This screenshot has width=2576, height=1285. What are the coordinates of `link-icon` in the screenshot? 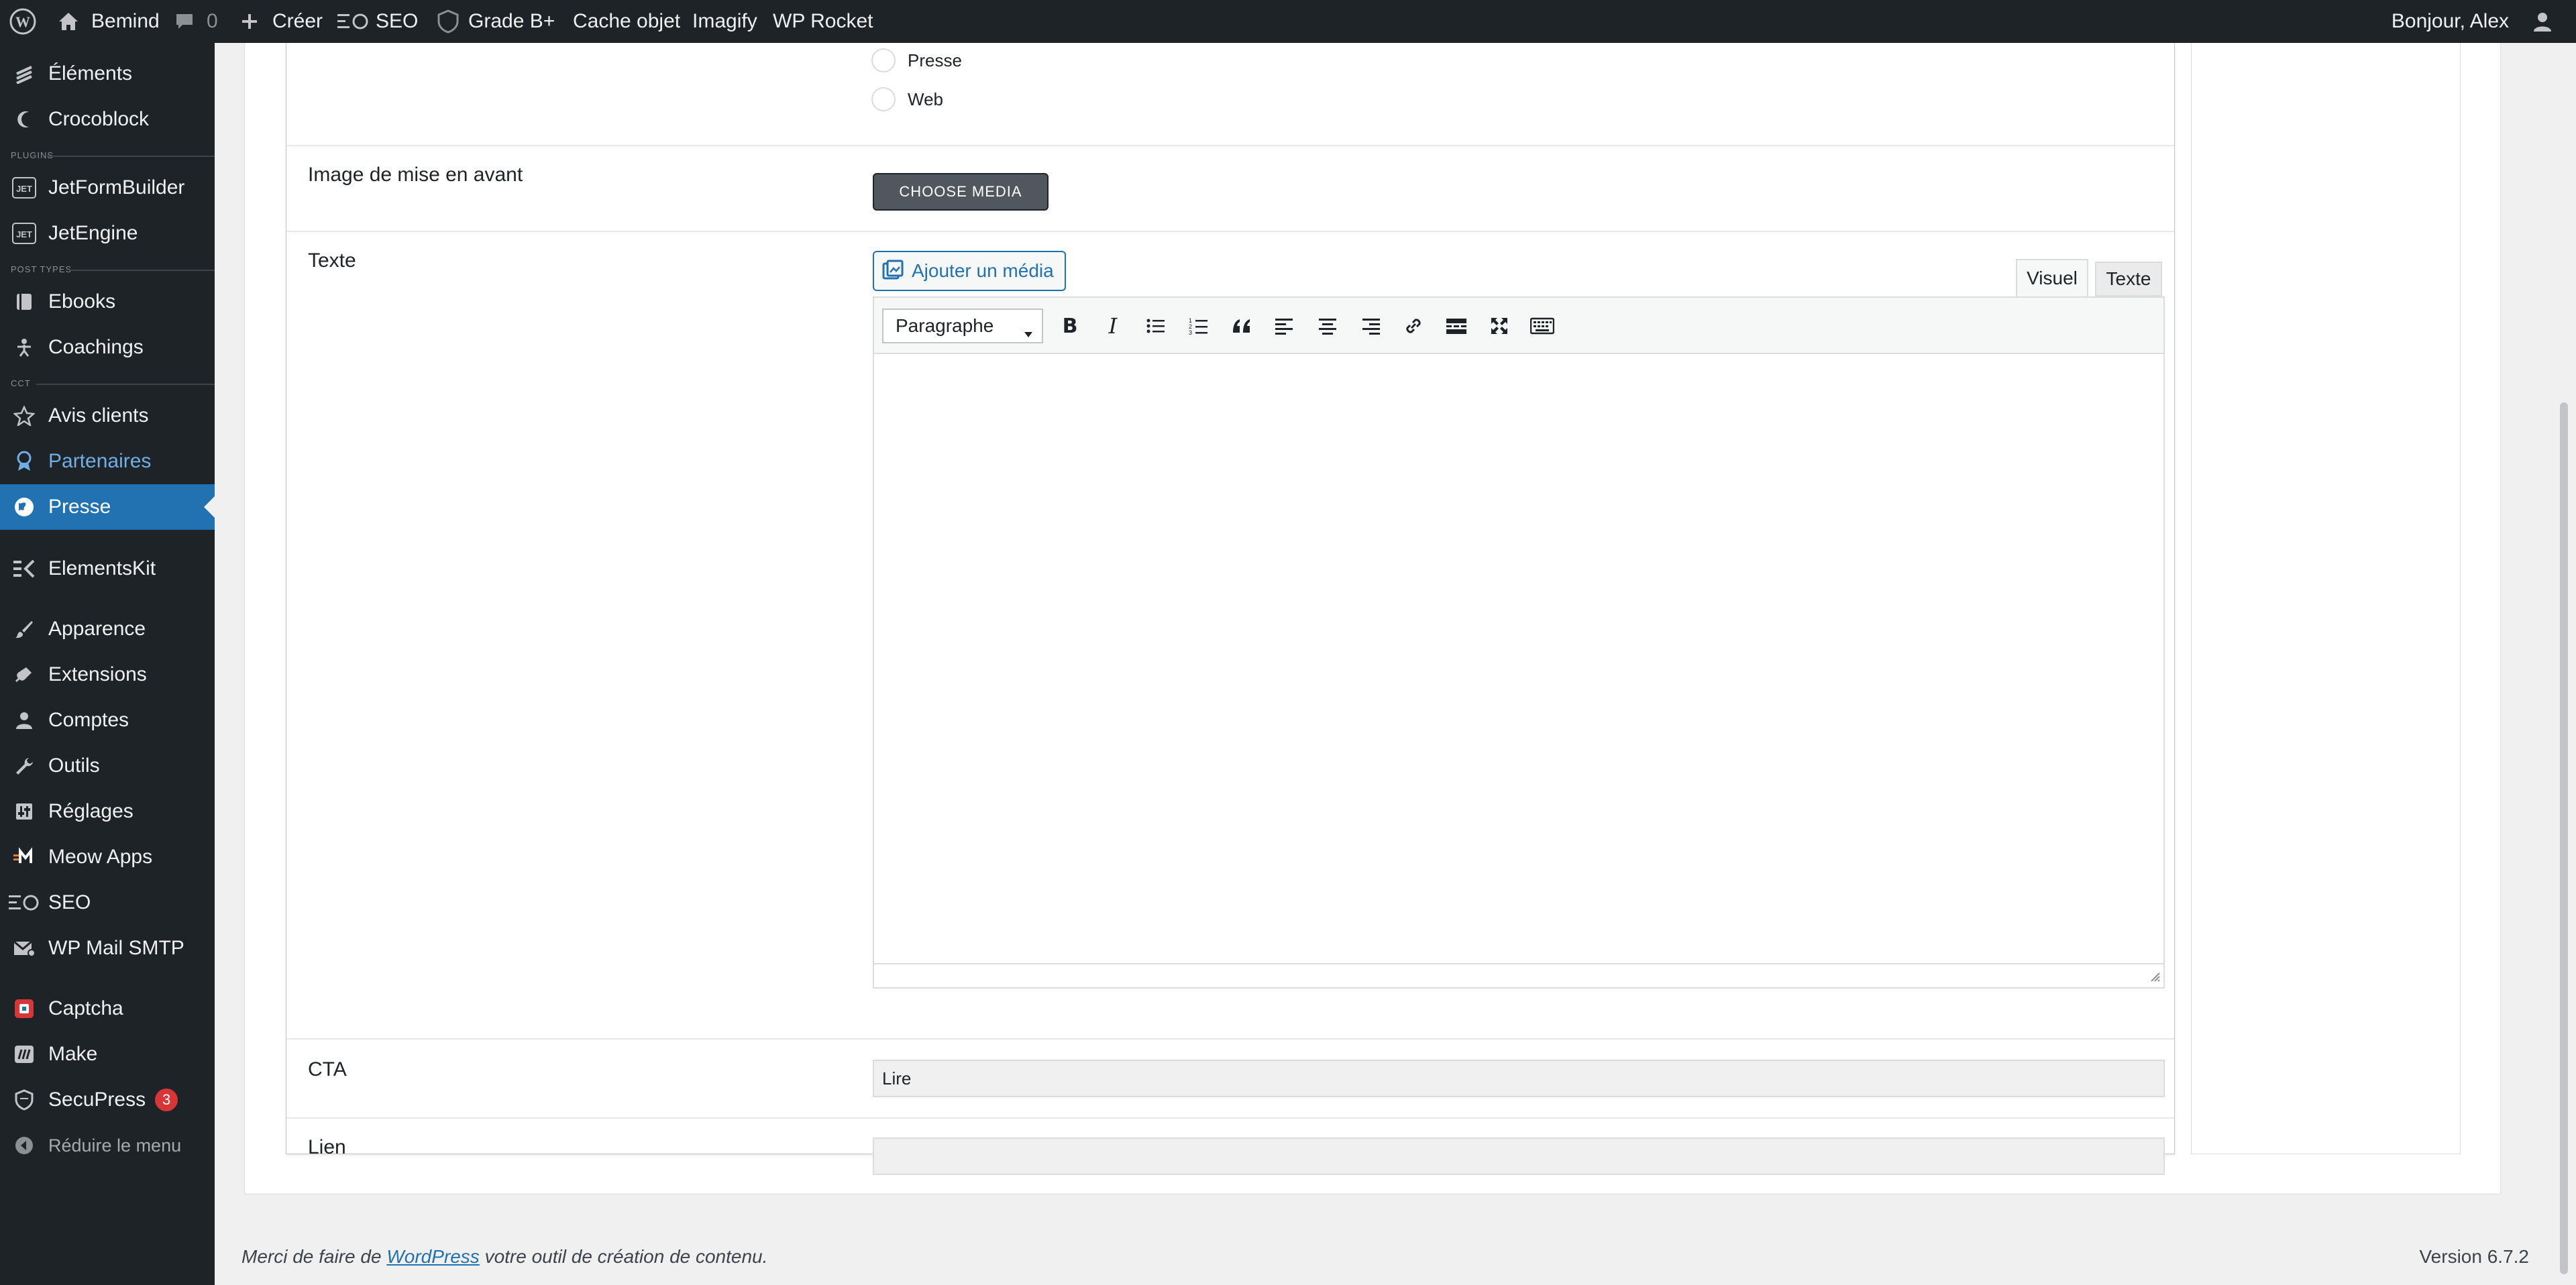 It's located at (1413, 326).